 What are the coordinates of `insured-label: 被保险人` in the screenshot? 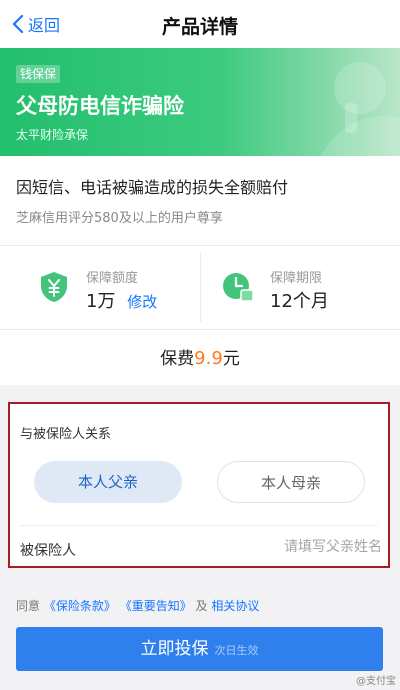 It's located at (48, 551).